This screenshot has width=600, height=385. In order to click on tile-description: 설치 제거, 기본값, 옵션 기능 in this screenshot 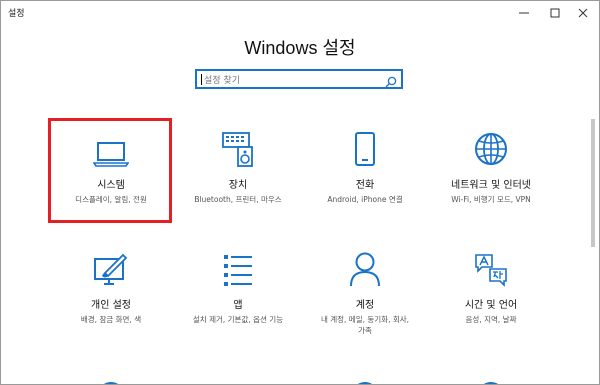, I will do `click(238, 319)`.